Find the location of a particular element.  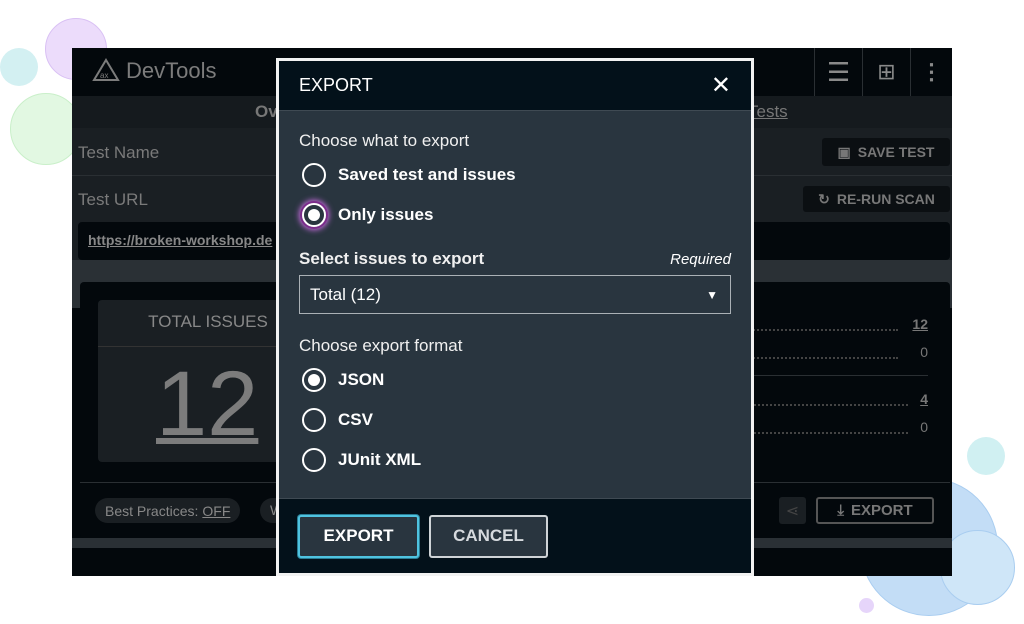

issues-select-value: Total (12) is located at coordinates (345, 294).